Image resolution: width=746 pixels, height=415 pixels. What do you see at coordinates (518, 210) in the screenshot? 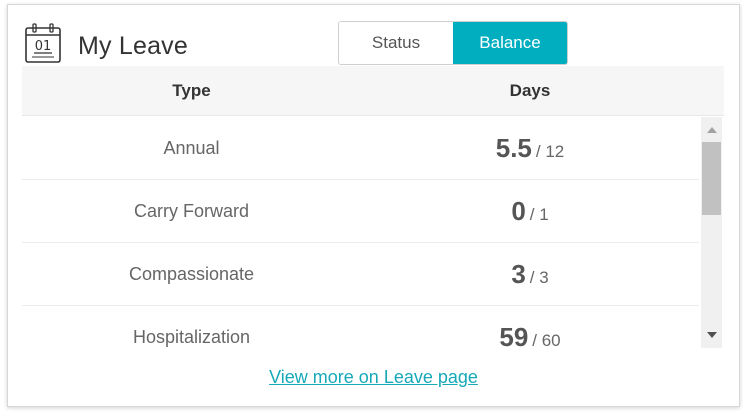
I see `days-used: 0` at bounding box center [518, 210].